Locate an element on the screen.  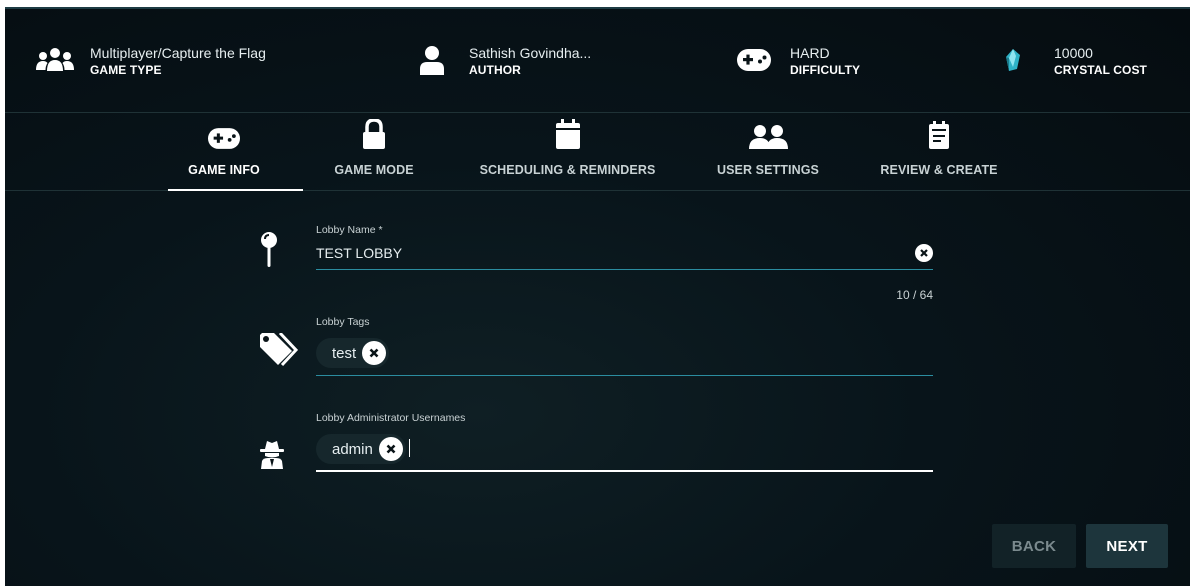
lobby-name-label: Lobby Name * is located at coordinates (349, 230).